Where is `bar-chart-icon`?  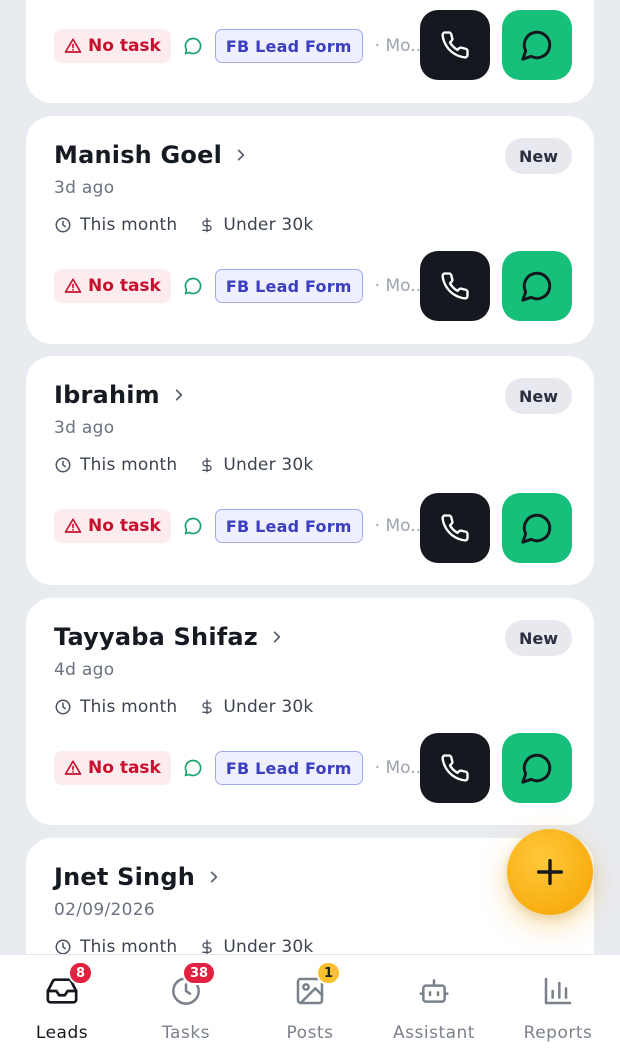 bar-chart-icon is located at coordinates (558, 991).